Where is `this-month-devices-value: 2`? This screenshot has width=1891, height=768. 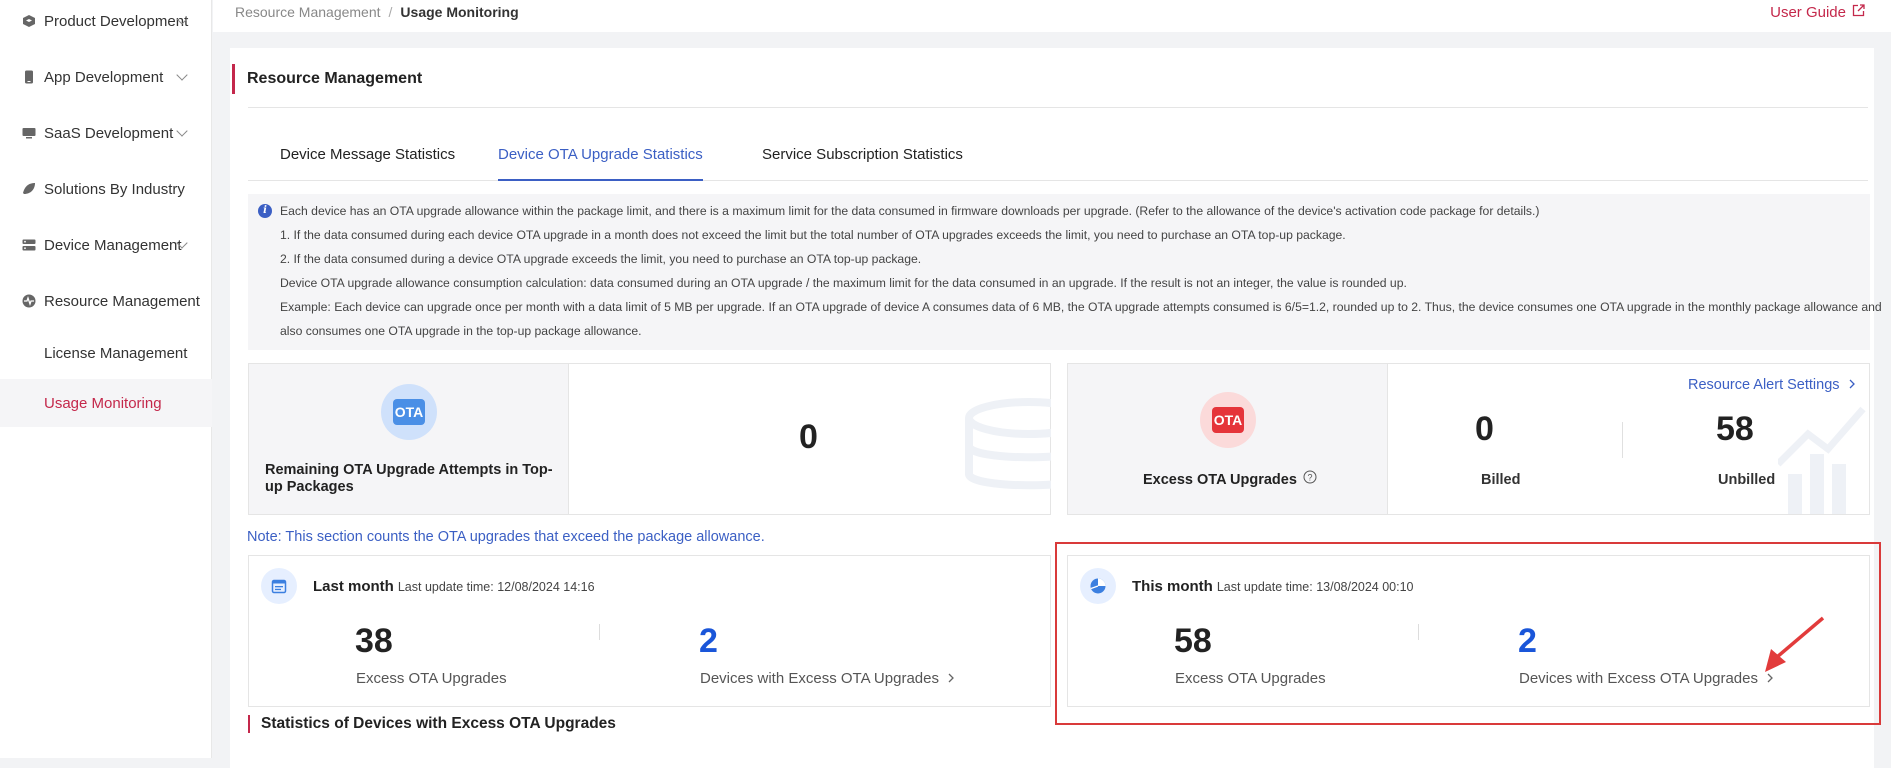 this-month-devices-value: 2 is located at coordinates (1527, 641).